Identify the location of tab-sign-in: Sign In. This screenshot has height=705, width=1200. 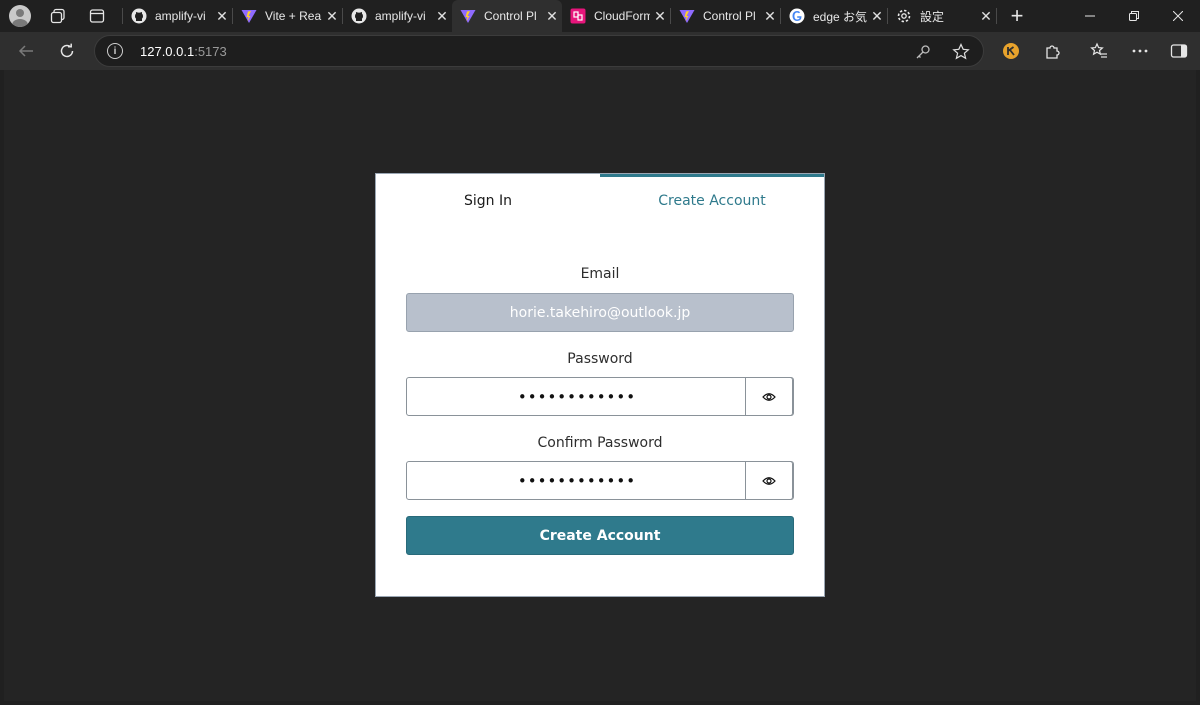
(488, 199).